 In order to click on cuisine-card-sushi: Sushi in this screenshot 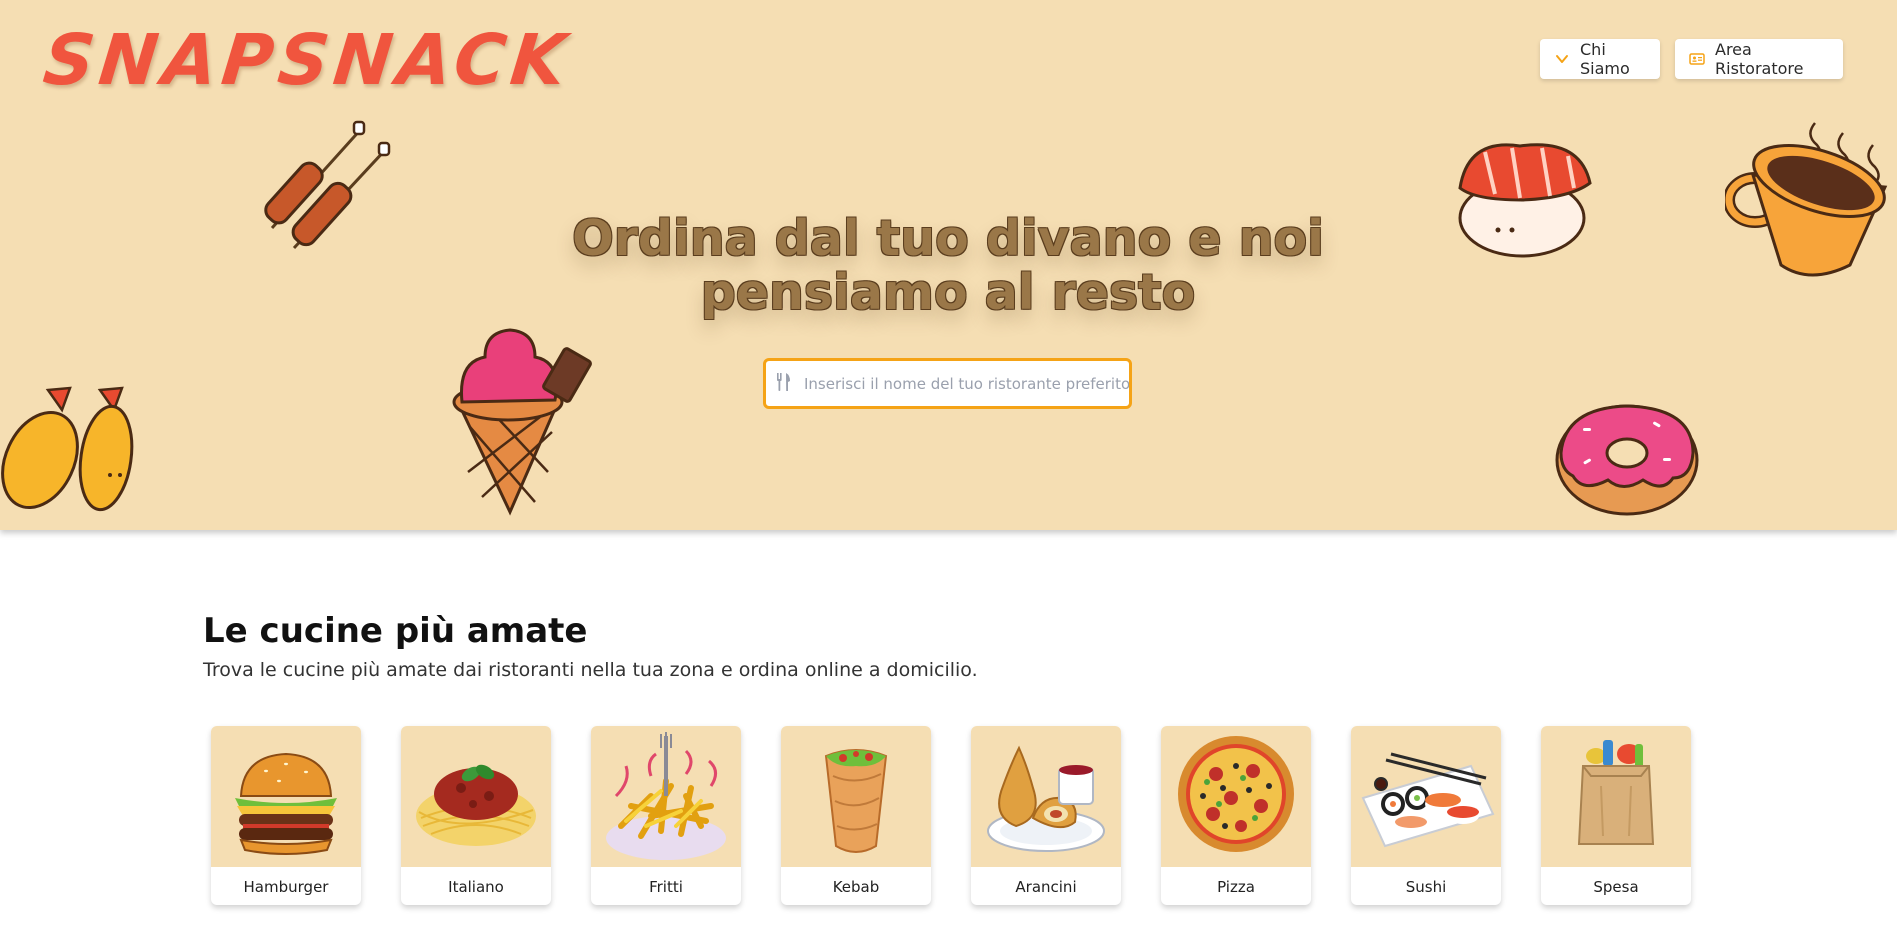, I will do `click(1426, 815)`.